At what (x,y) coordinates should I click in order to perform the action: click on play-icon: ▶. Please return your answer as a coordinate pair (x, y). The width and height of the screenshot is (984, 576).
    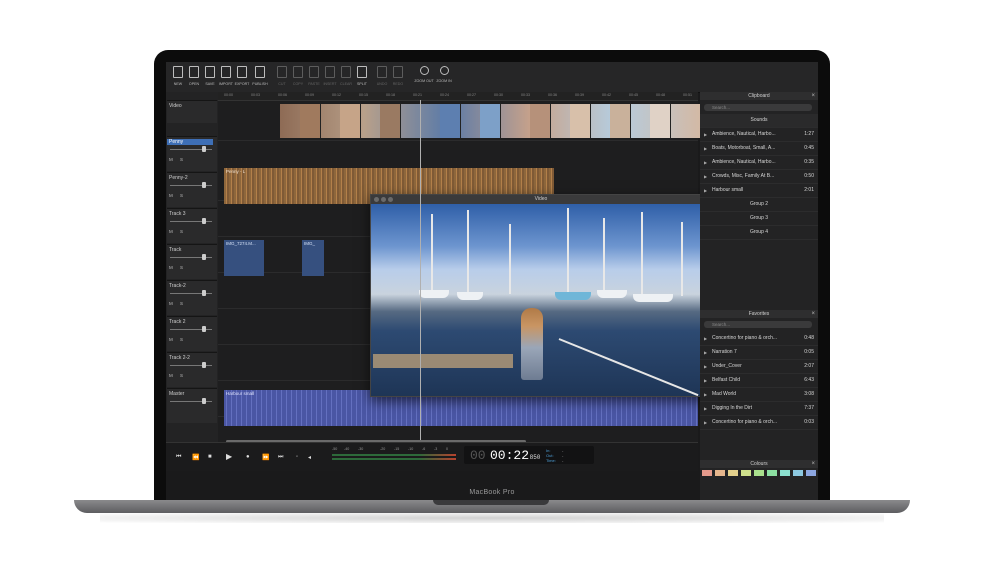
    Looking at the image, I should click on (229, 456).